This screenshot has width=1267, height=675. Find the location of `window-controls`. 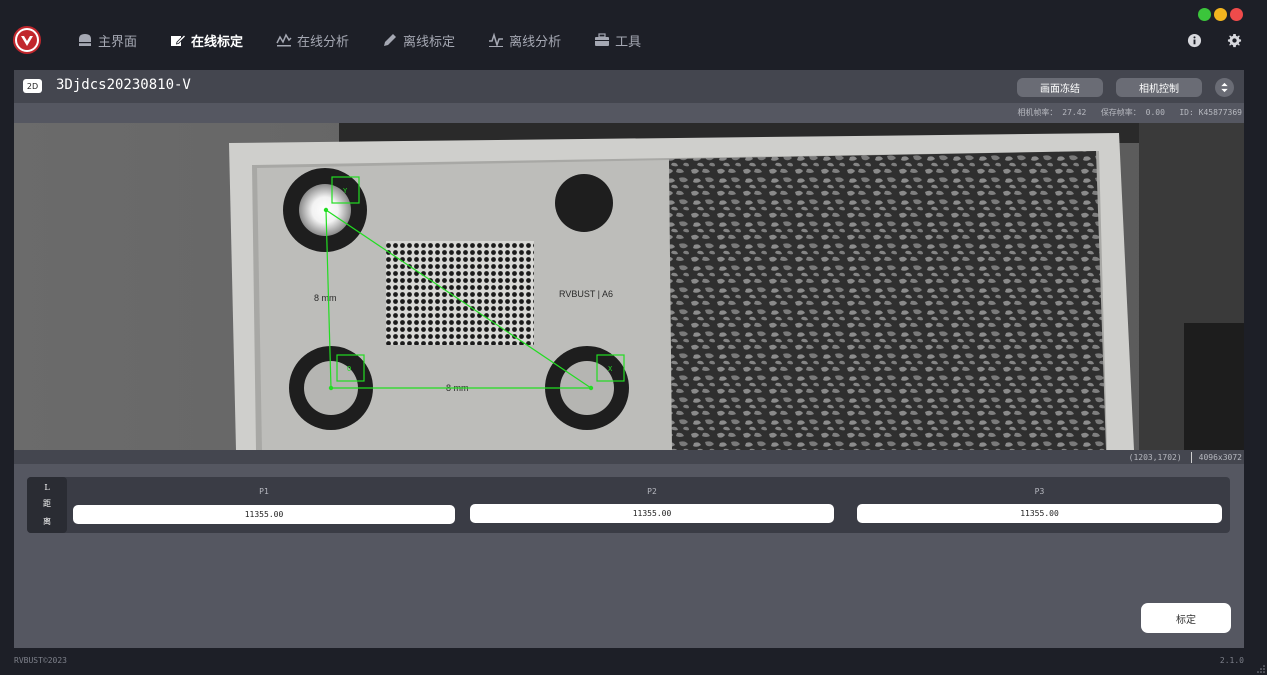

window-controls is located at coordinates (1222, 14).